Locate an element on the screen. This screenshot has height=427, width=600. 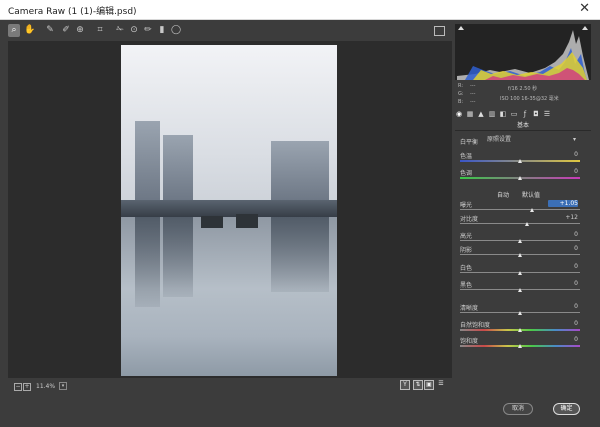
targeted-adjustment-tool-icon: ⊕ is located at coordinates (80, 30).